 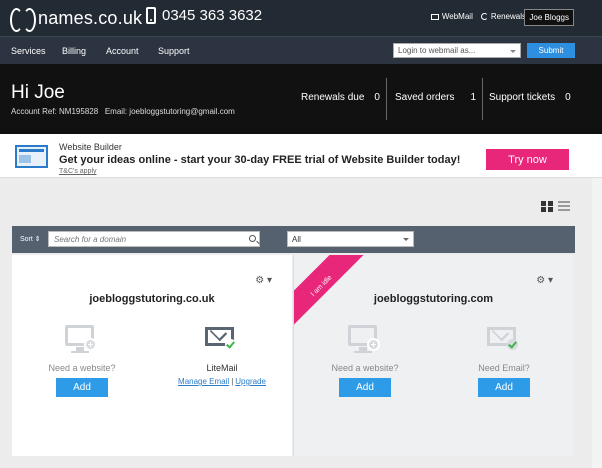 What do you see at coordinates (564, 206) in the screenshot?
I see `list-view-icon` at bounding box center [564, 206].